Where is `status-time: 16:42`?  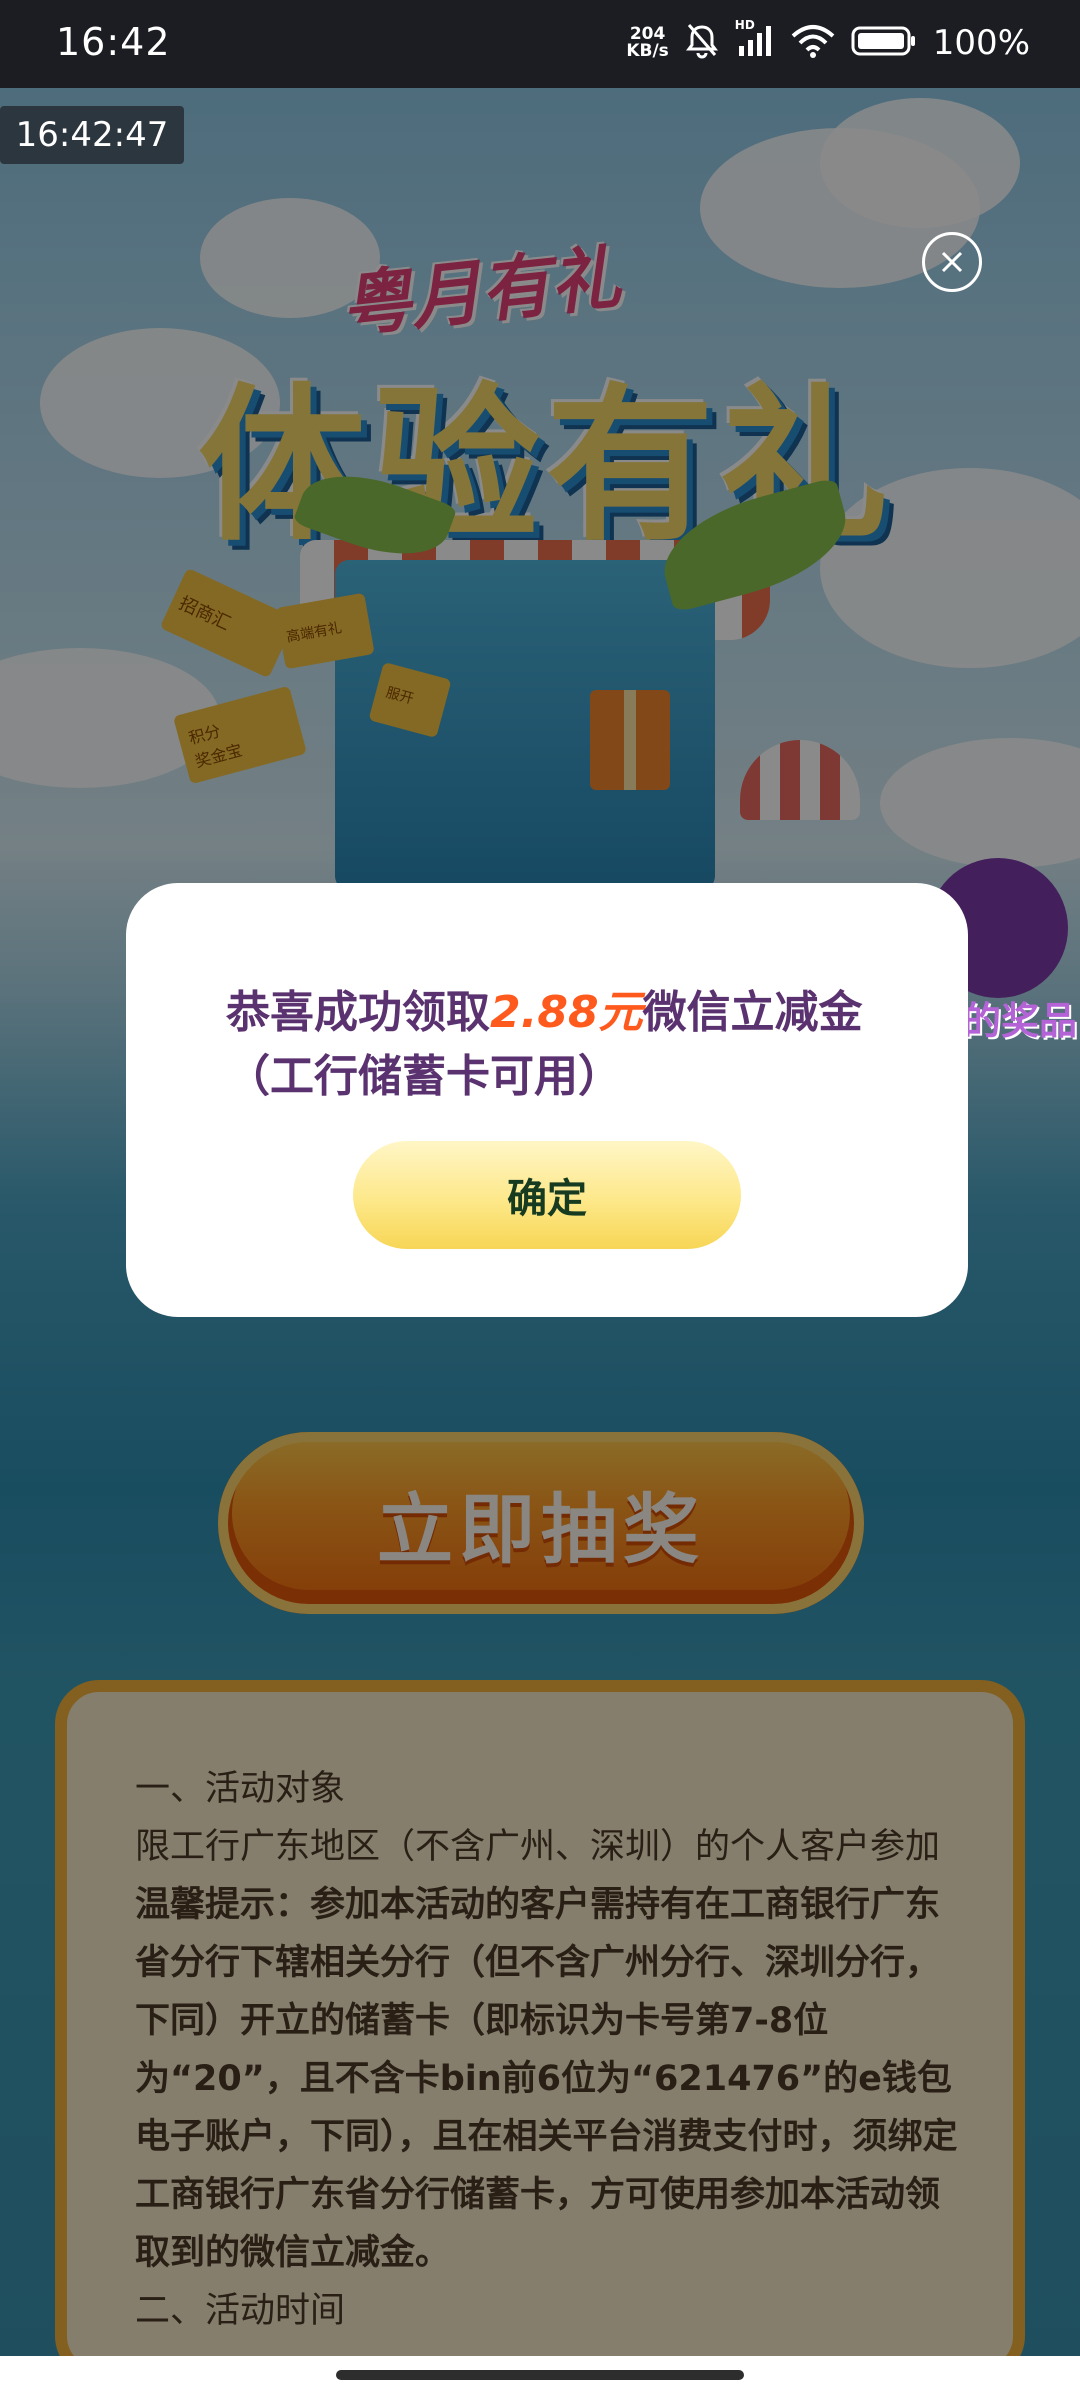
status-time: 16:42 is located at coordinates (113, 42).